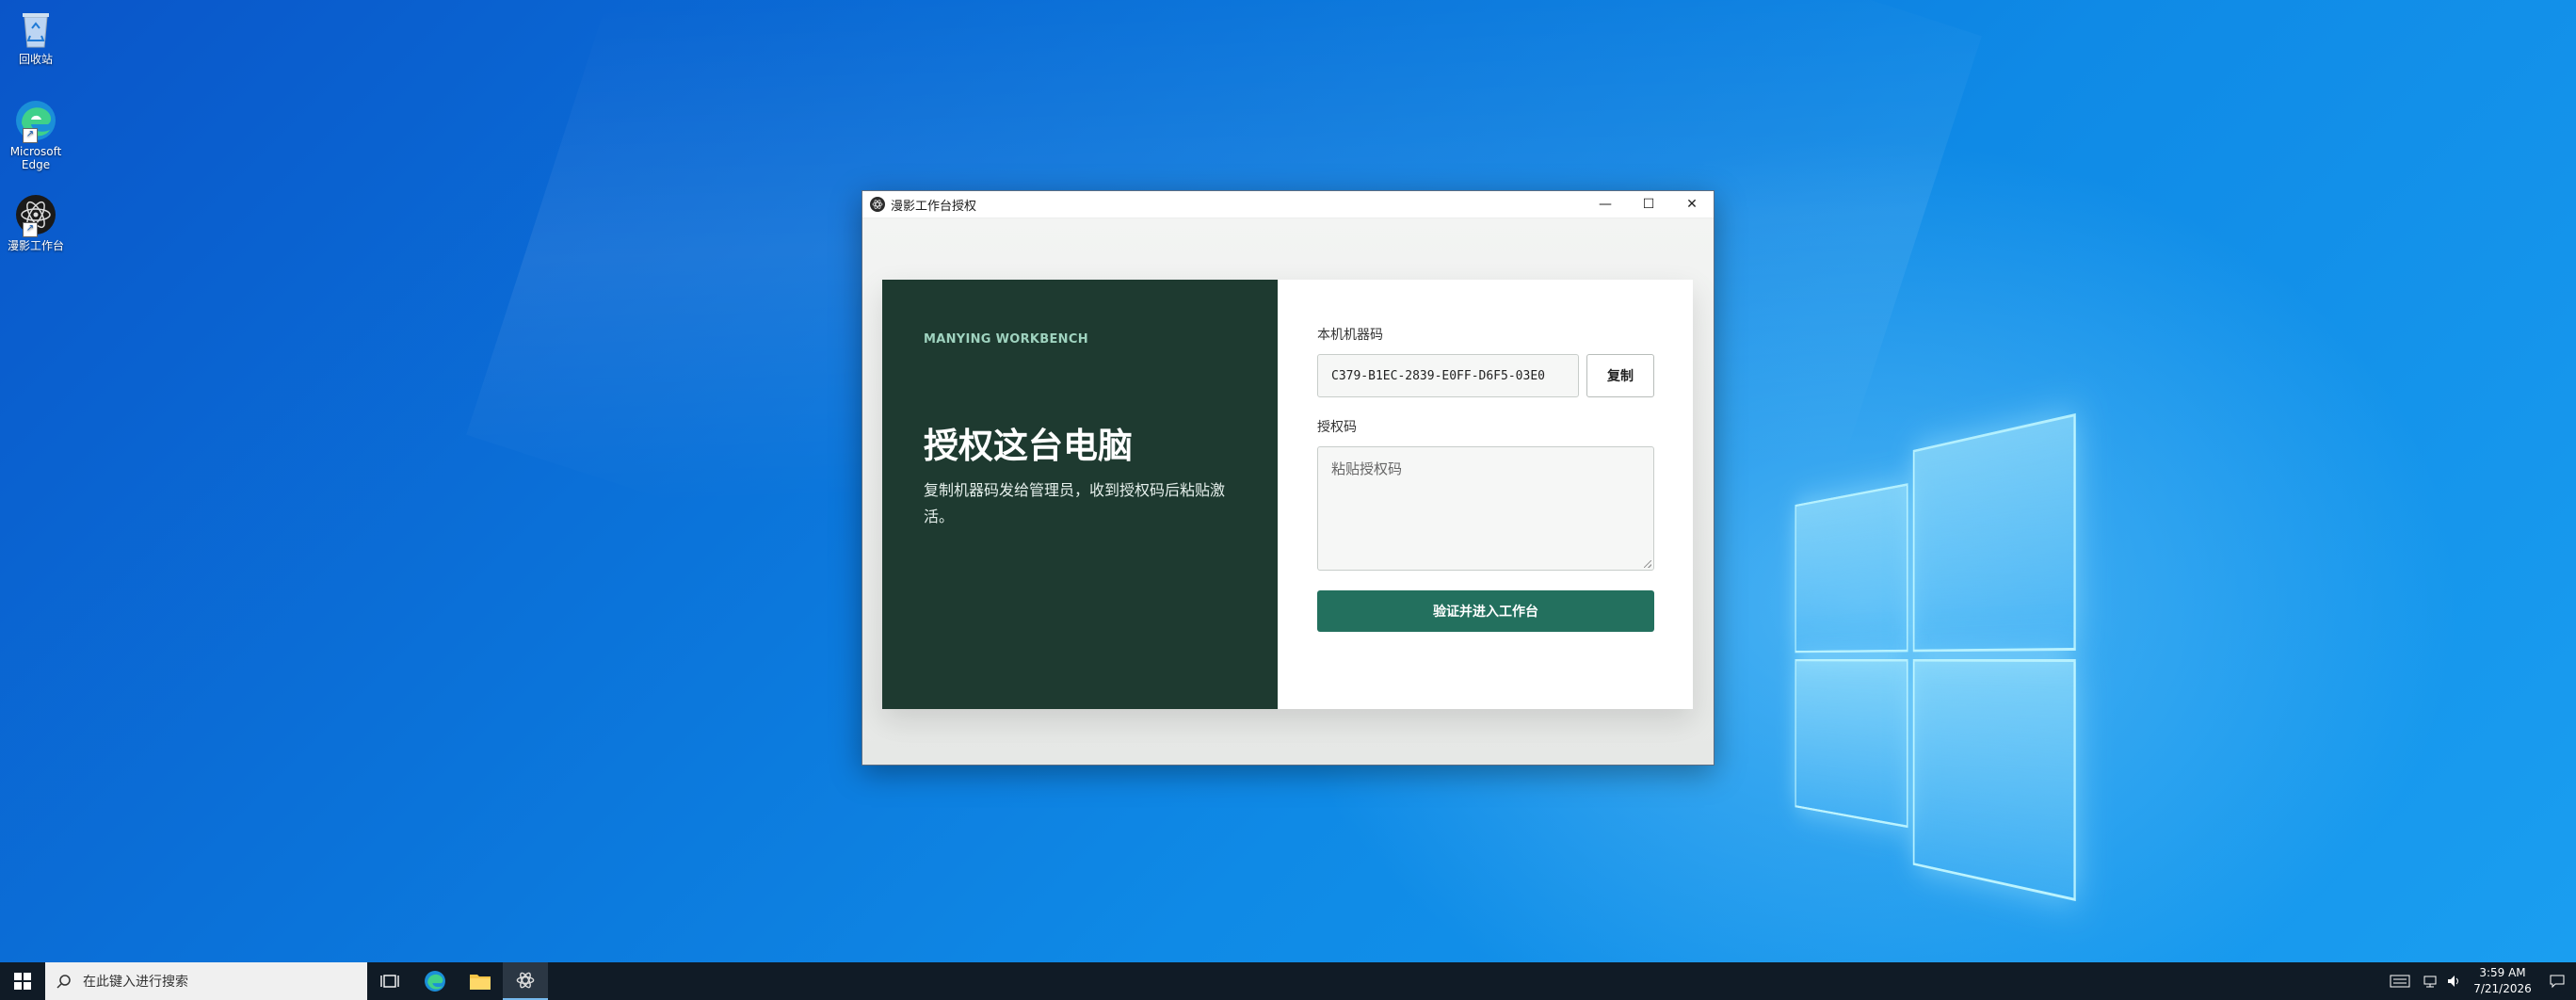 Image resolution: width=2576 pixels, height=1000 pixels. Describe the element at coordinates (1692, 204) in the screenshot. I see `close-button: ✕` at that location.